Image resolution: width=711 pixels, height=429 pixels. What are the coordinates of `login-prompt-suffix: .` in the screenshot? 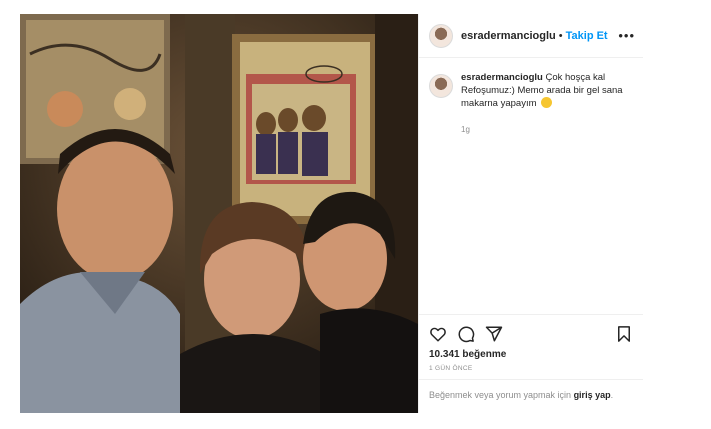 It's located at (612, 395).